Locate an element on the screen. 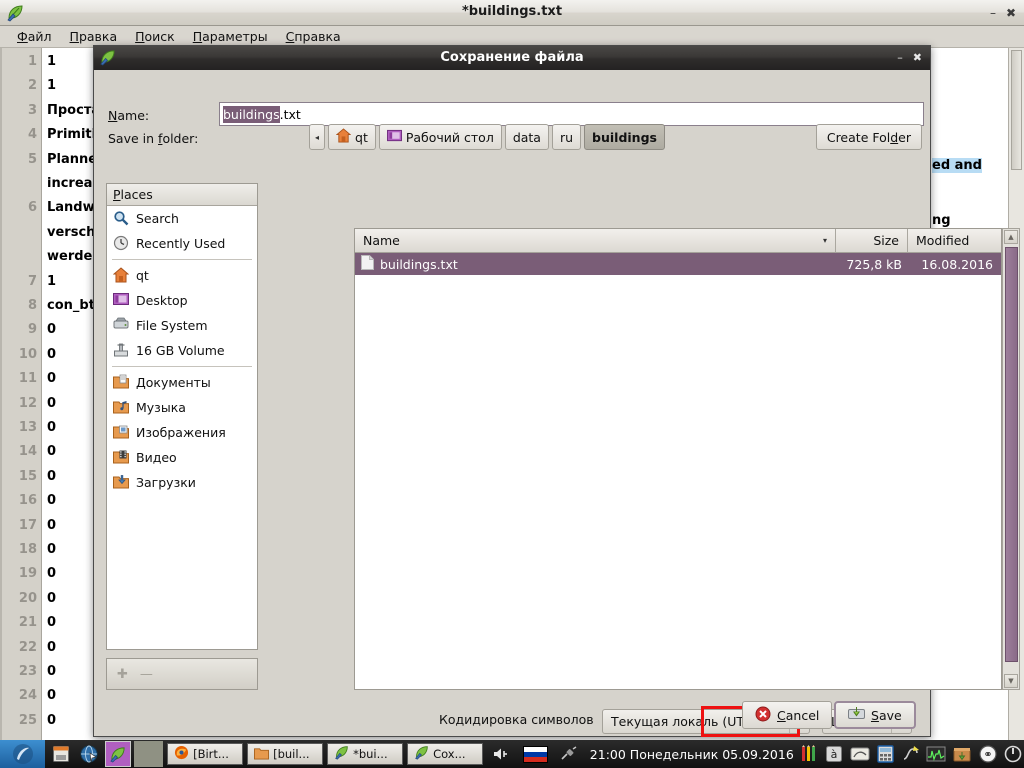  filename-extension-text: .txt is located at coordinates (290, 114).